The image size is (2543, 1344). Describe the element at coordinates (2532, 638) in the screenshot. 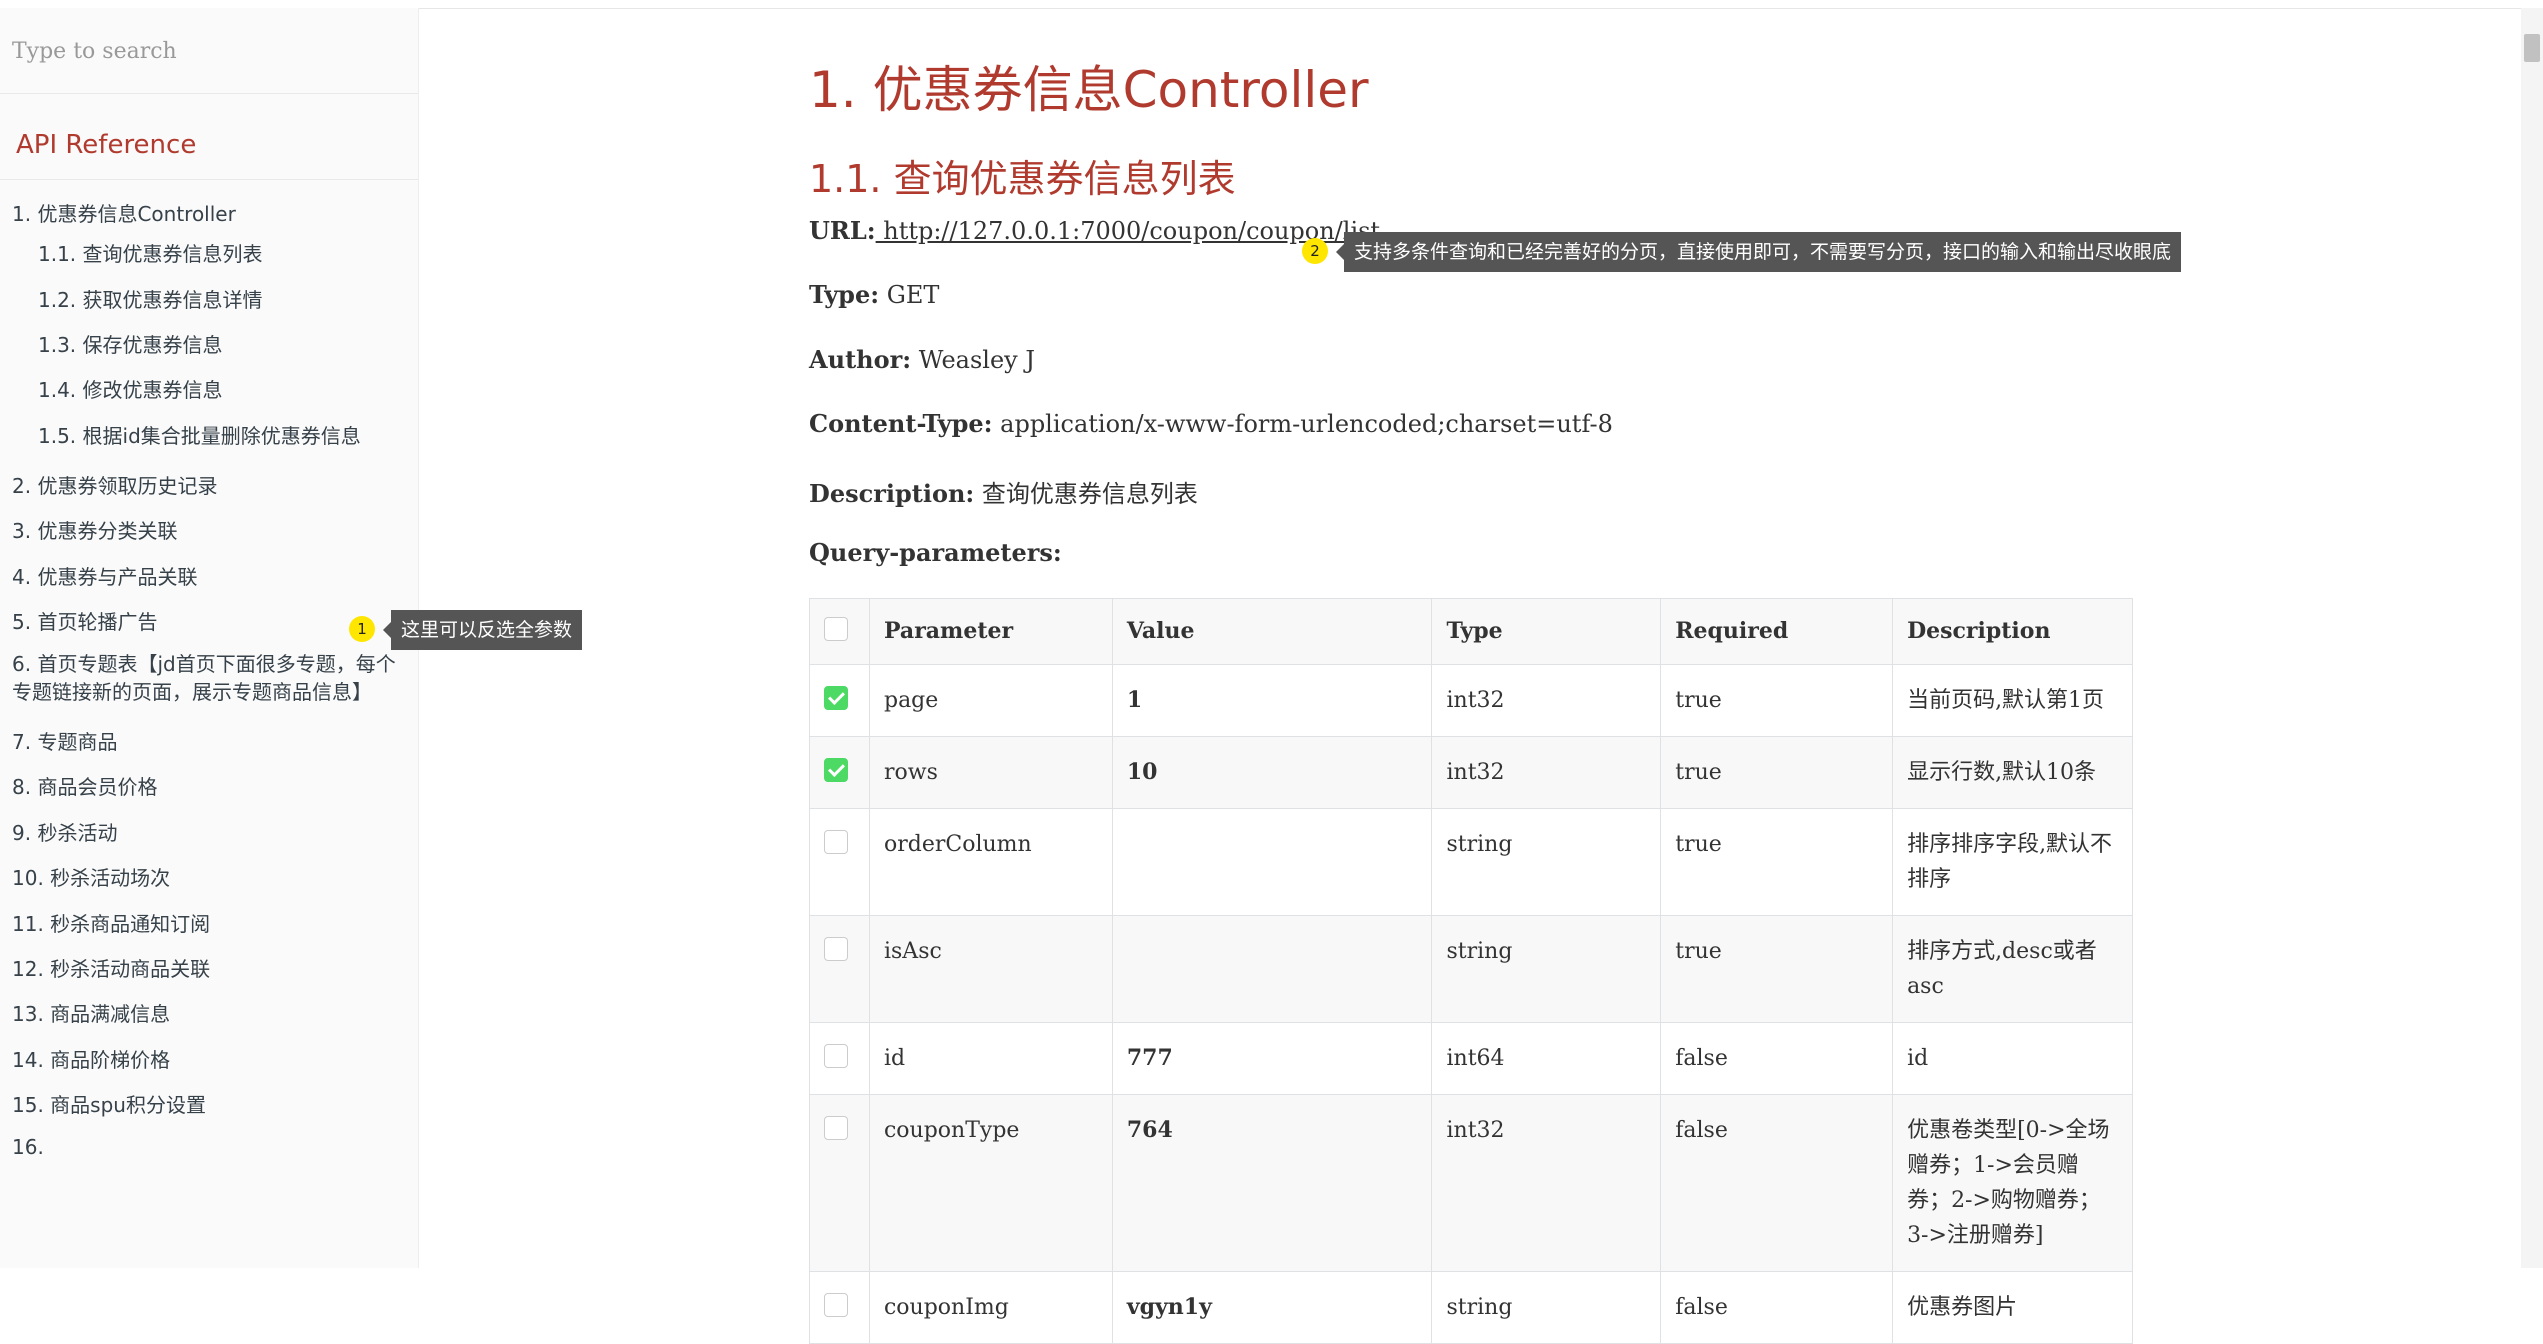

I see `vertical-scrollbar` at that location.